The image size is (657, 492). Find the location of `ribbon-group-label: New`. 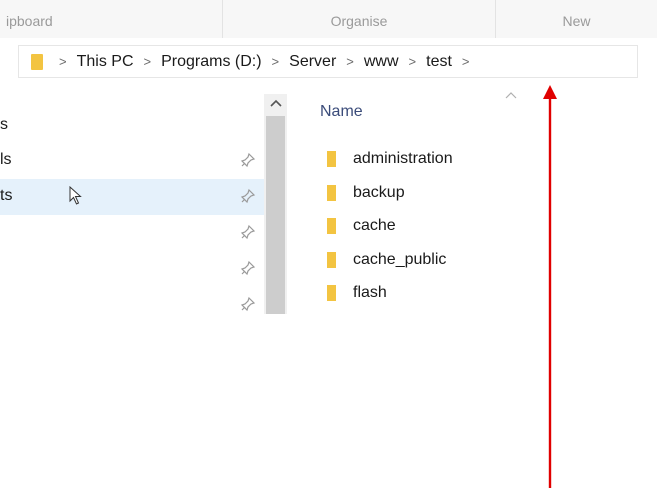

ribbon-group-label: New is located at coordinates (576, 21).